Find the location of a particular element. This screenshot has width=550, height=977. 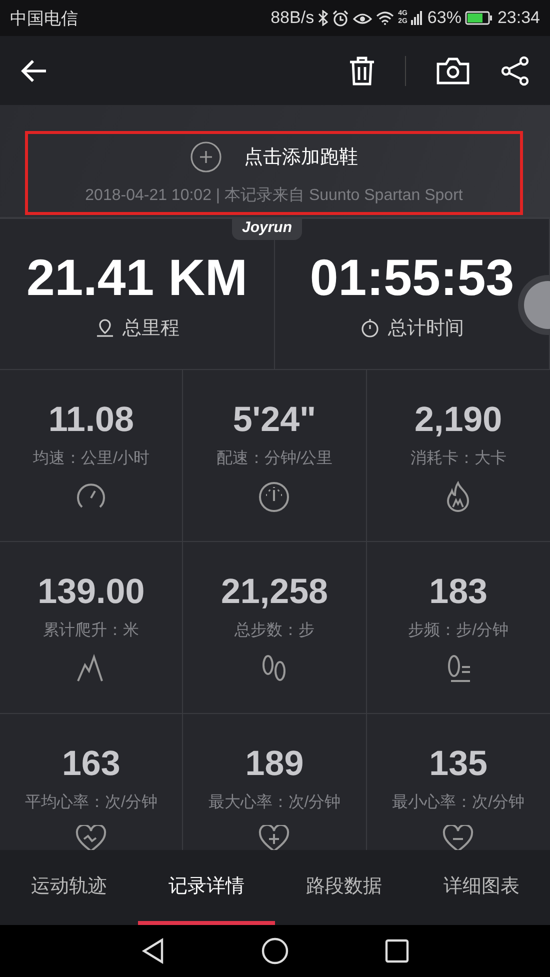

stat-label: 步频：步/分钟 is located at coordinates (458, 630).